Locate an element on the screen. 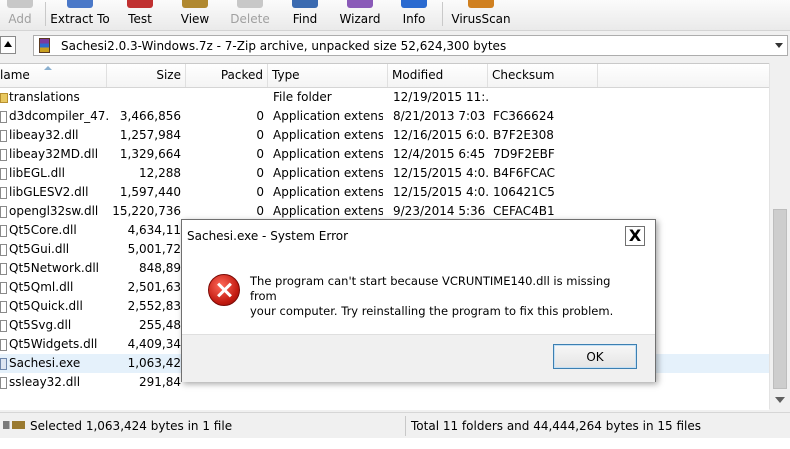  toolbar-button-label: Find is located at coordinates (305, 19).